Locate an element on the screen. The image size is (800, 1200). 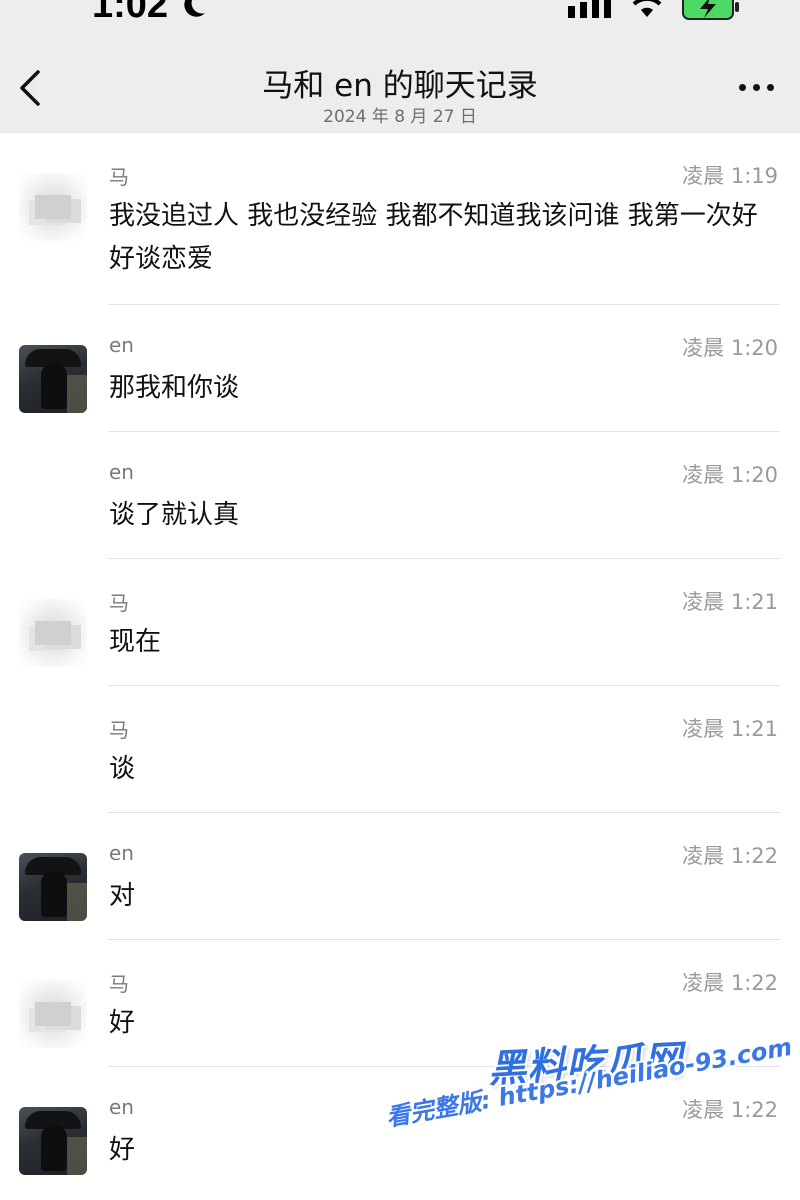
wifi-icon is located at coordinates (647, 8).